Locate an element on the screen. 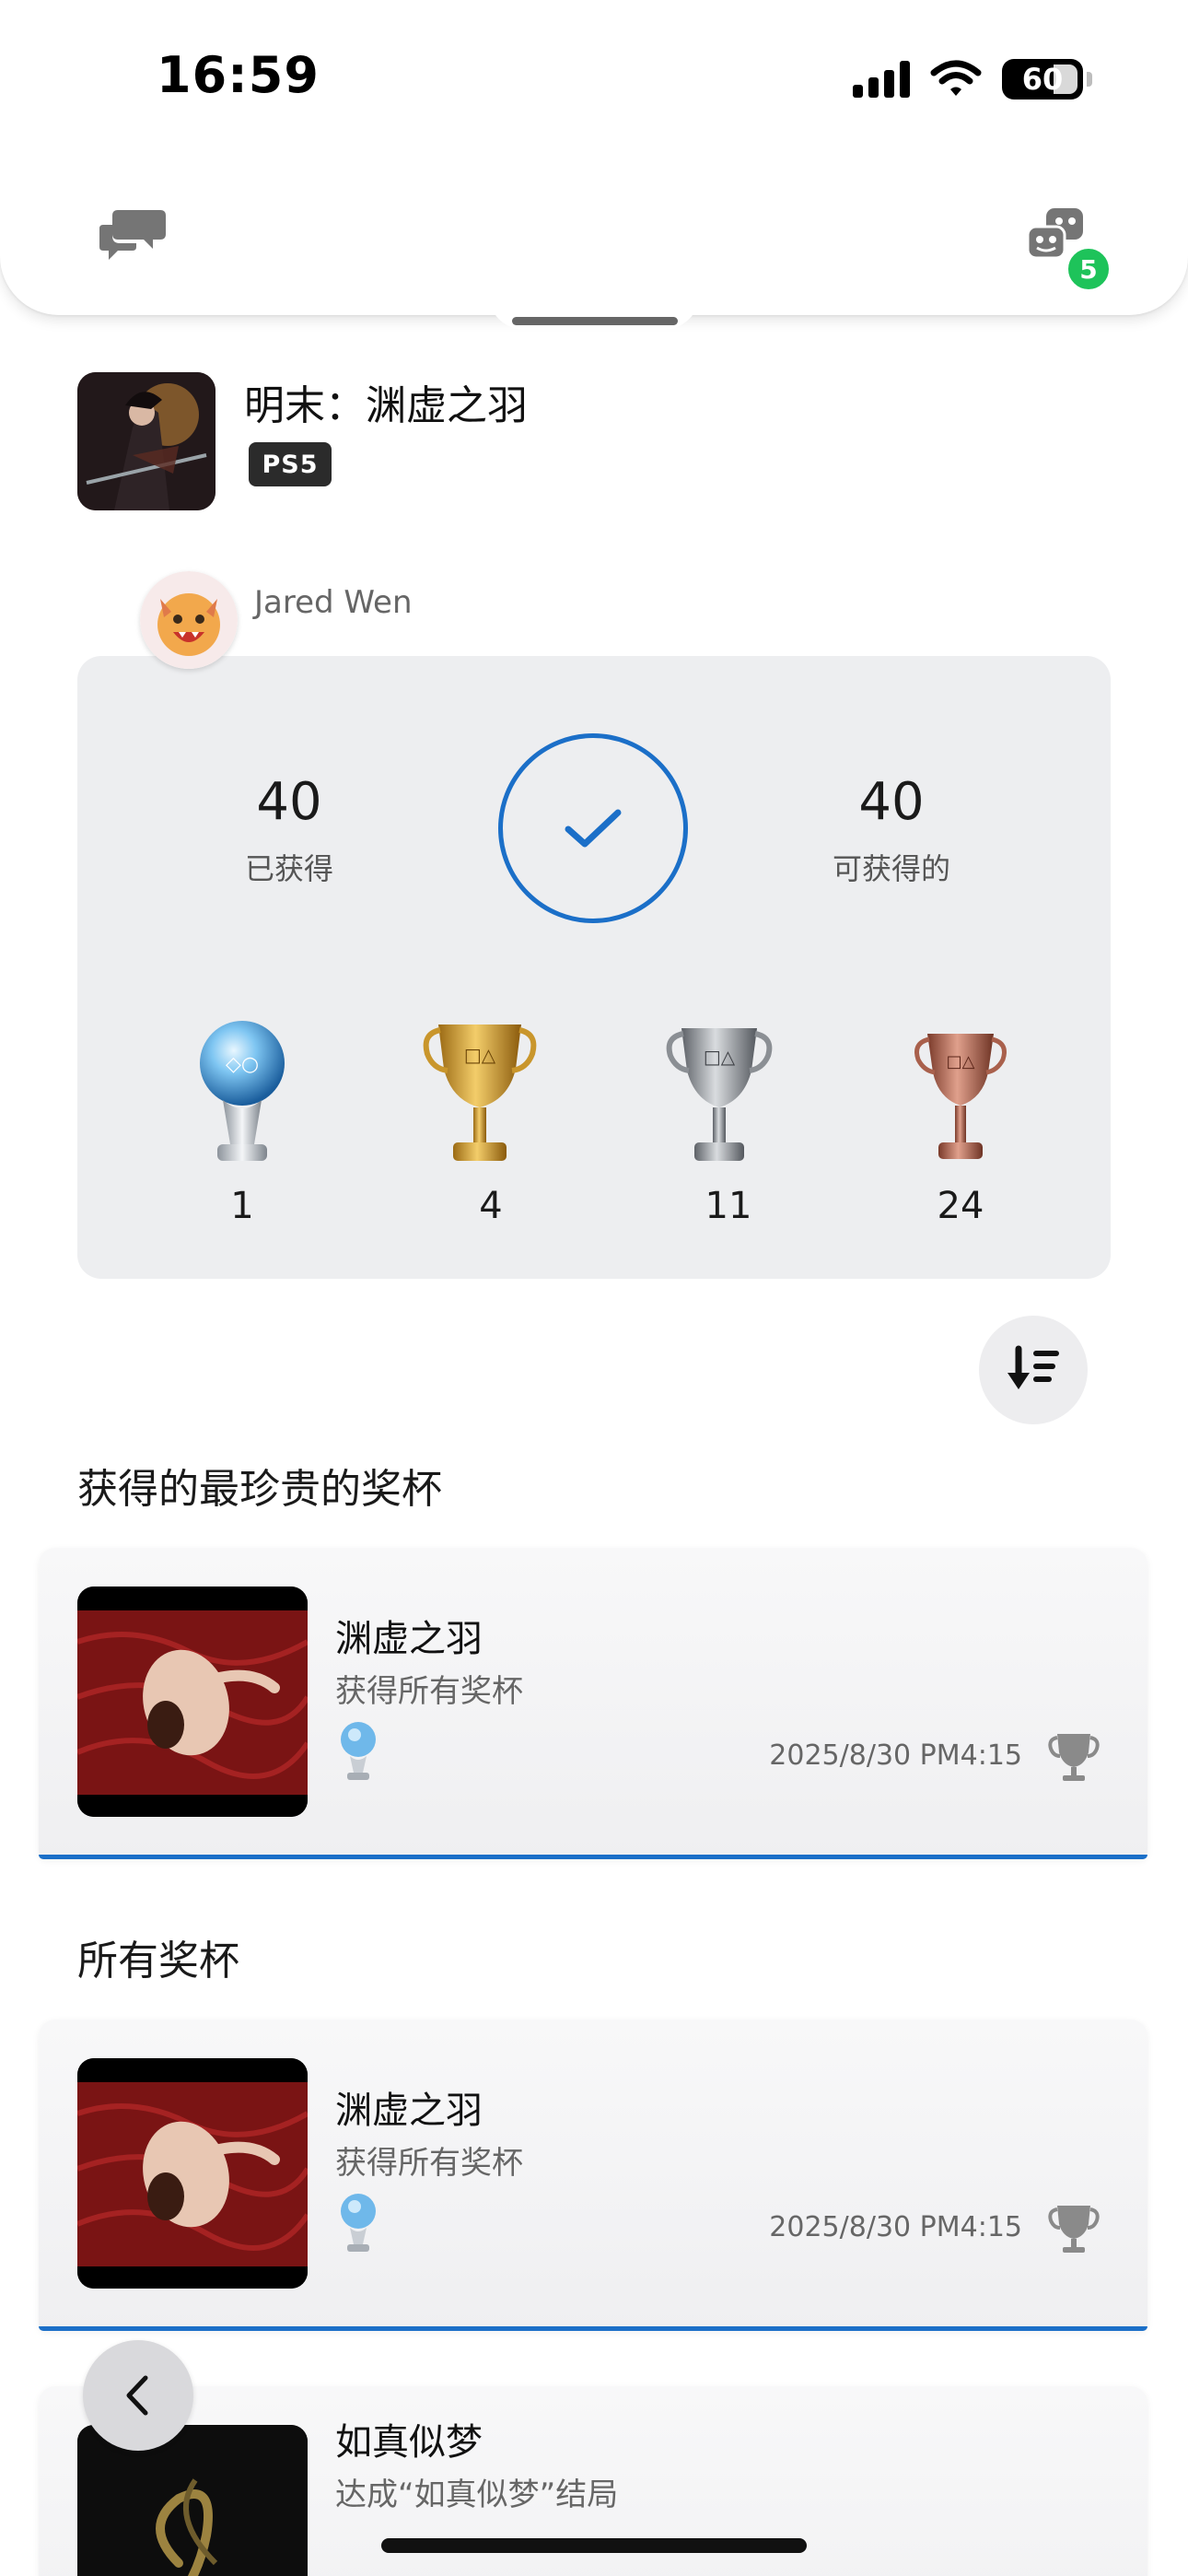  bronze-count: 24 is located at coordinates (961, 1206).